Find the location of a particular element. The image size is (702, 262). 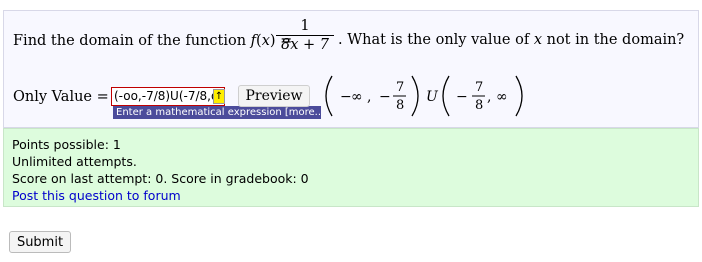

fraction-numerator: 1 is located at coordinates (305, 26).